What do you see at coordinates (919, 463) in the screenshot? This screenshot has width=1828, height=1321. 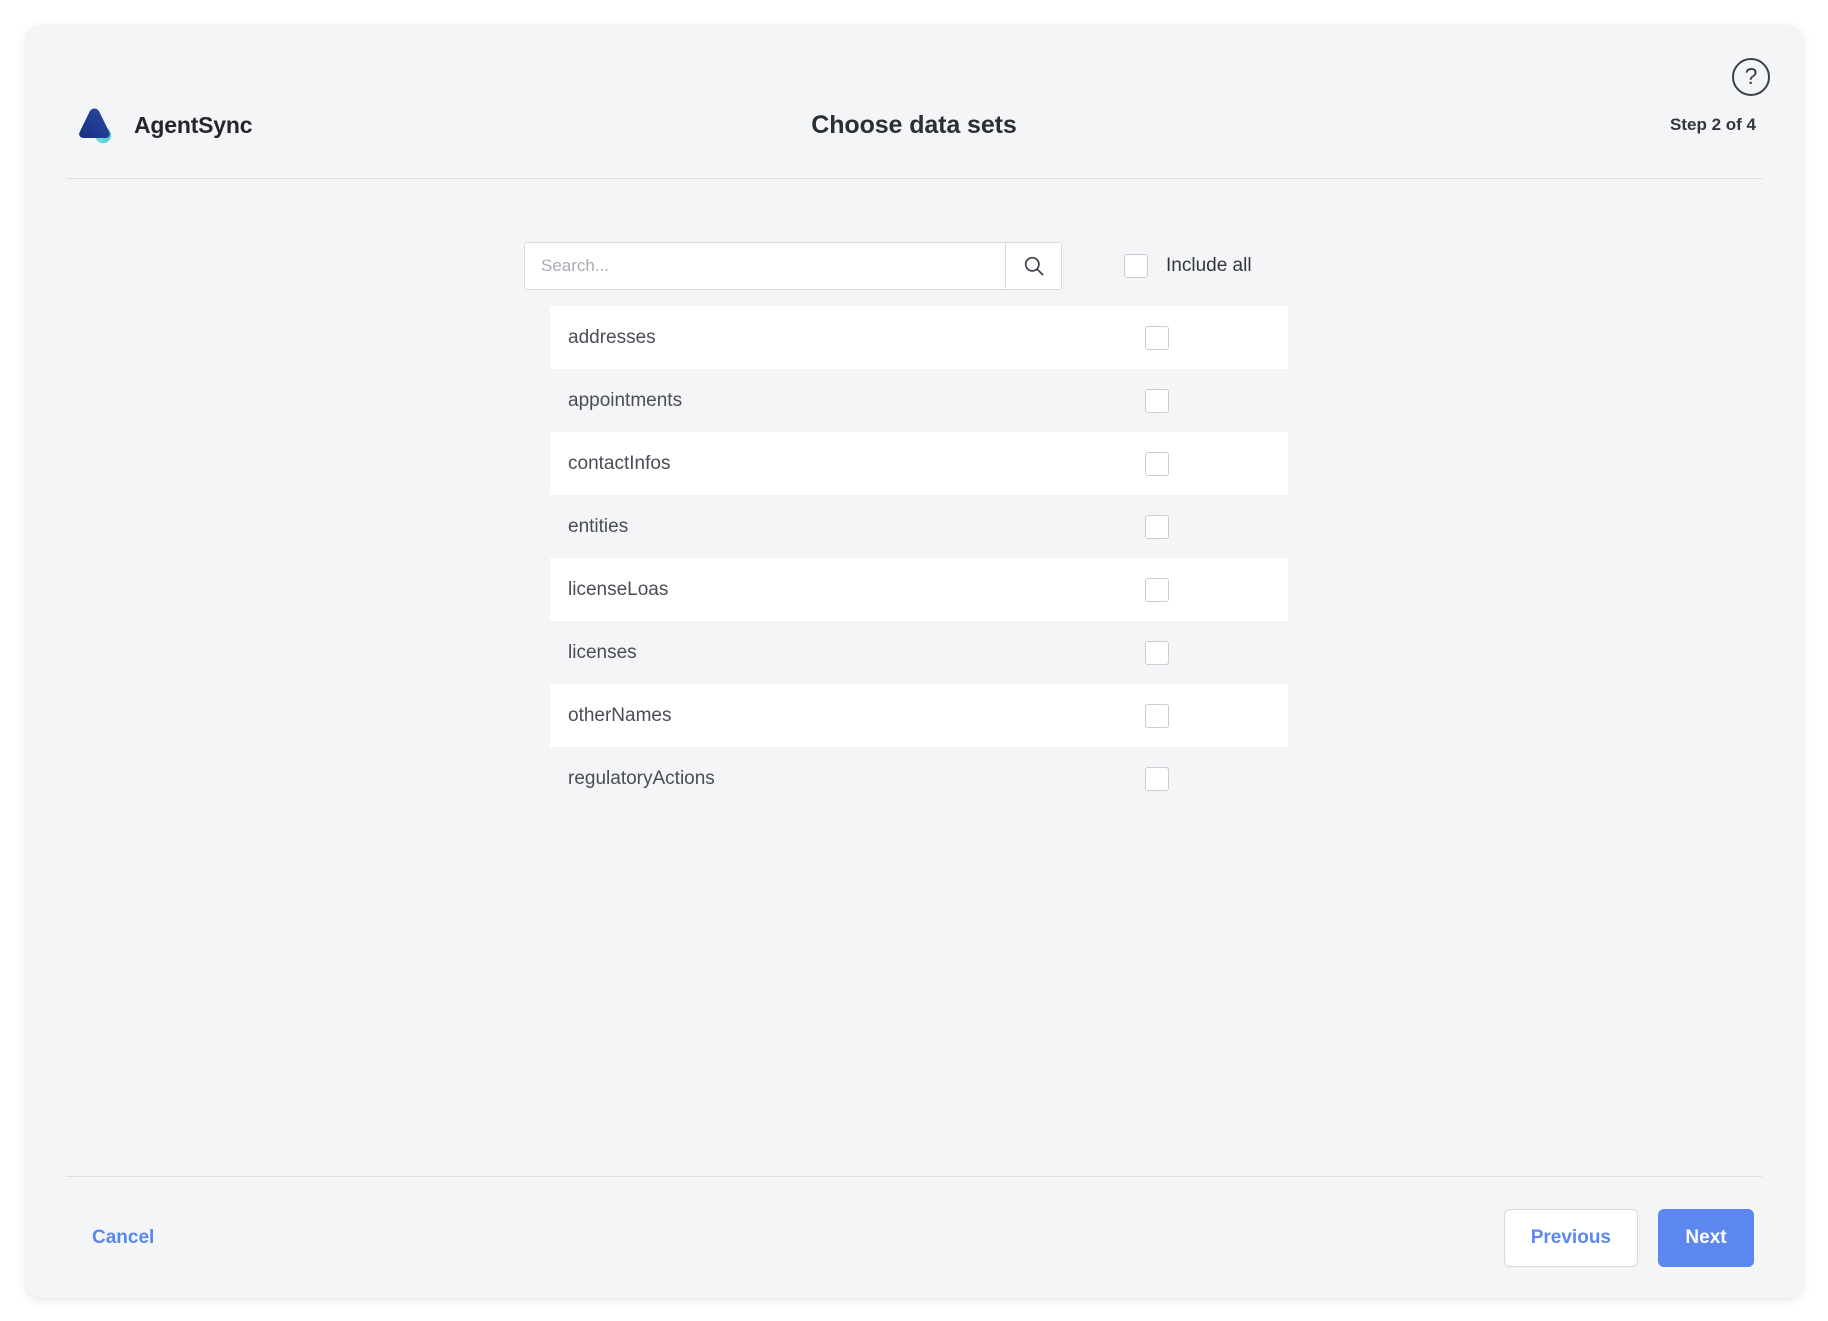 I see `dataset-row-contactinfos: contactInfos` at bounding box center [919, 463].